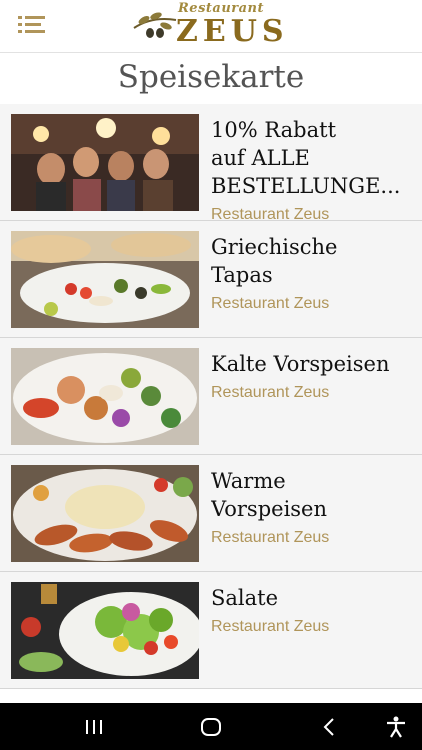 The height and width of the screenshot is (750, 422). Describe the element at coordinates (155, 25) in the screenshot. I see `olive-branch-icon` at that location.